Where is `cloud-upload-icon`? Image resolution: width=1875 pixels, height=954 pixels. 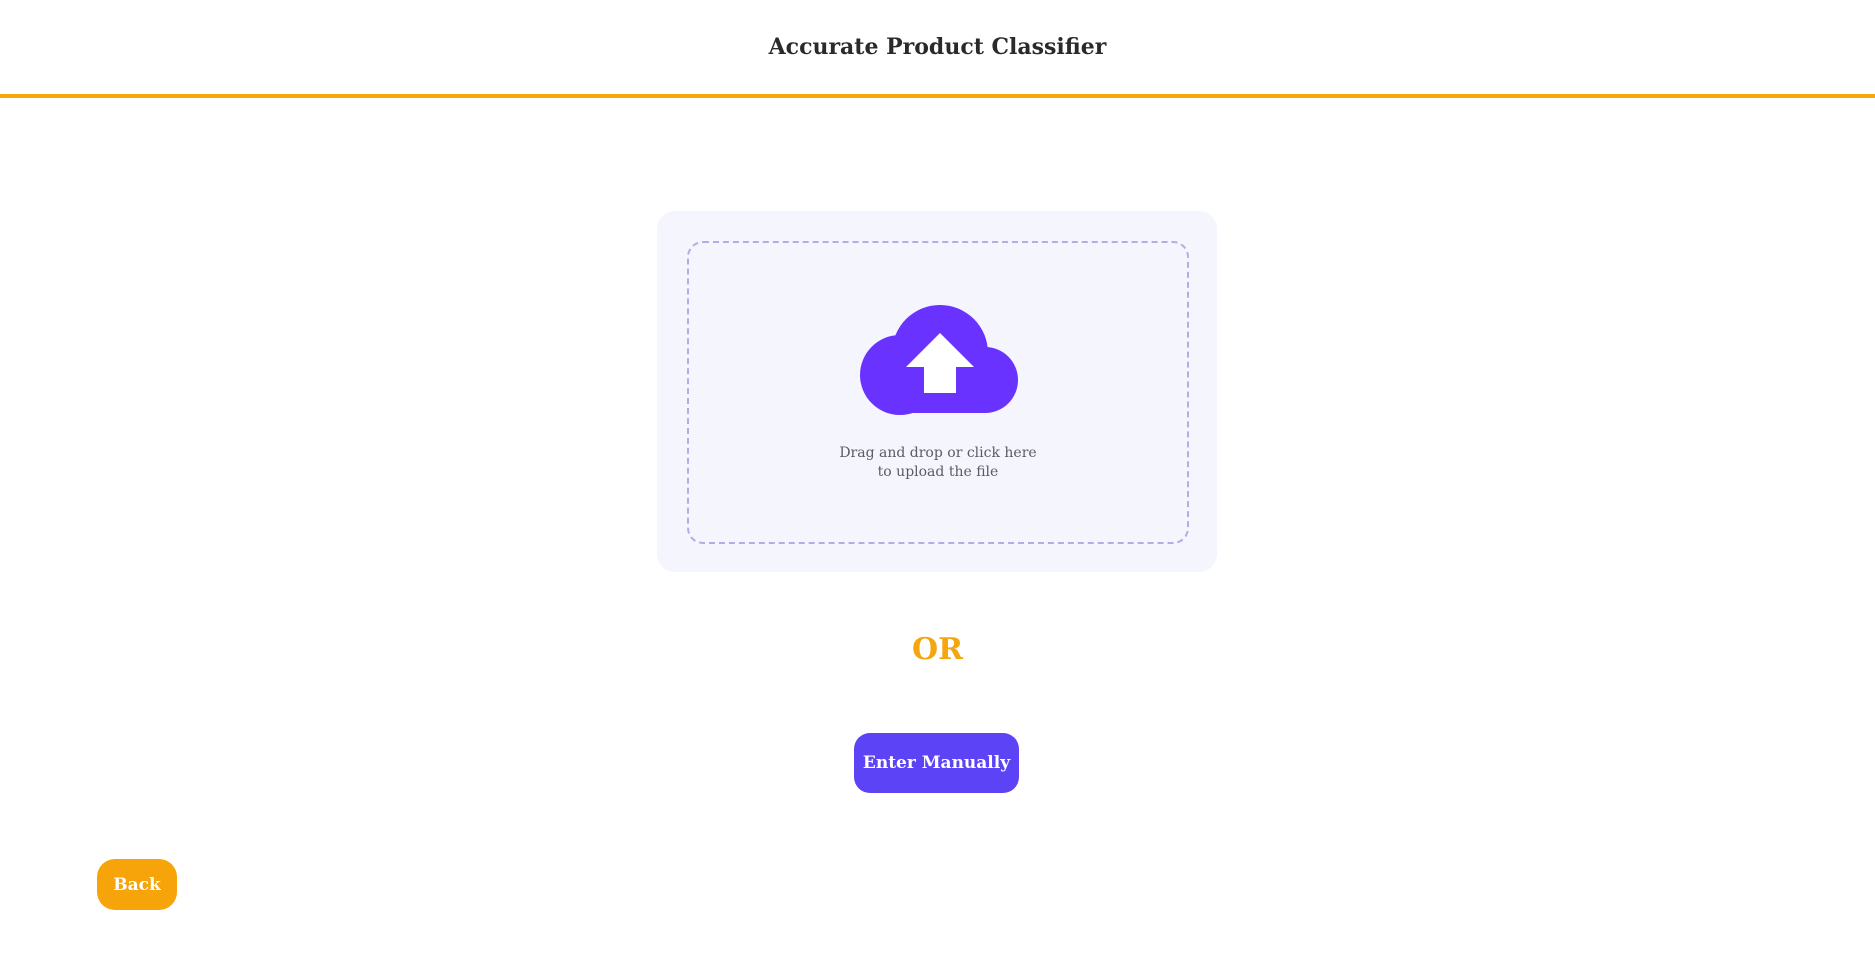
cloud-upload-icon is located at coordinates (939, 360).